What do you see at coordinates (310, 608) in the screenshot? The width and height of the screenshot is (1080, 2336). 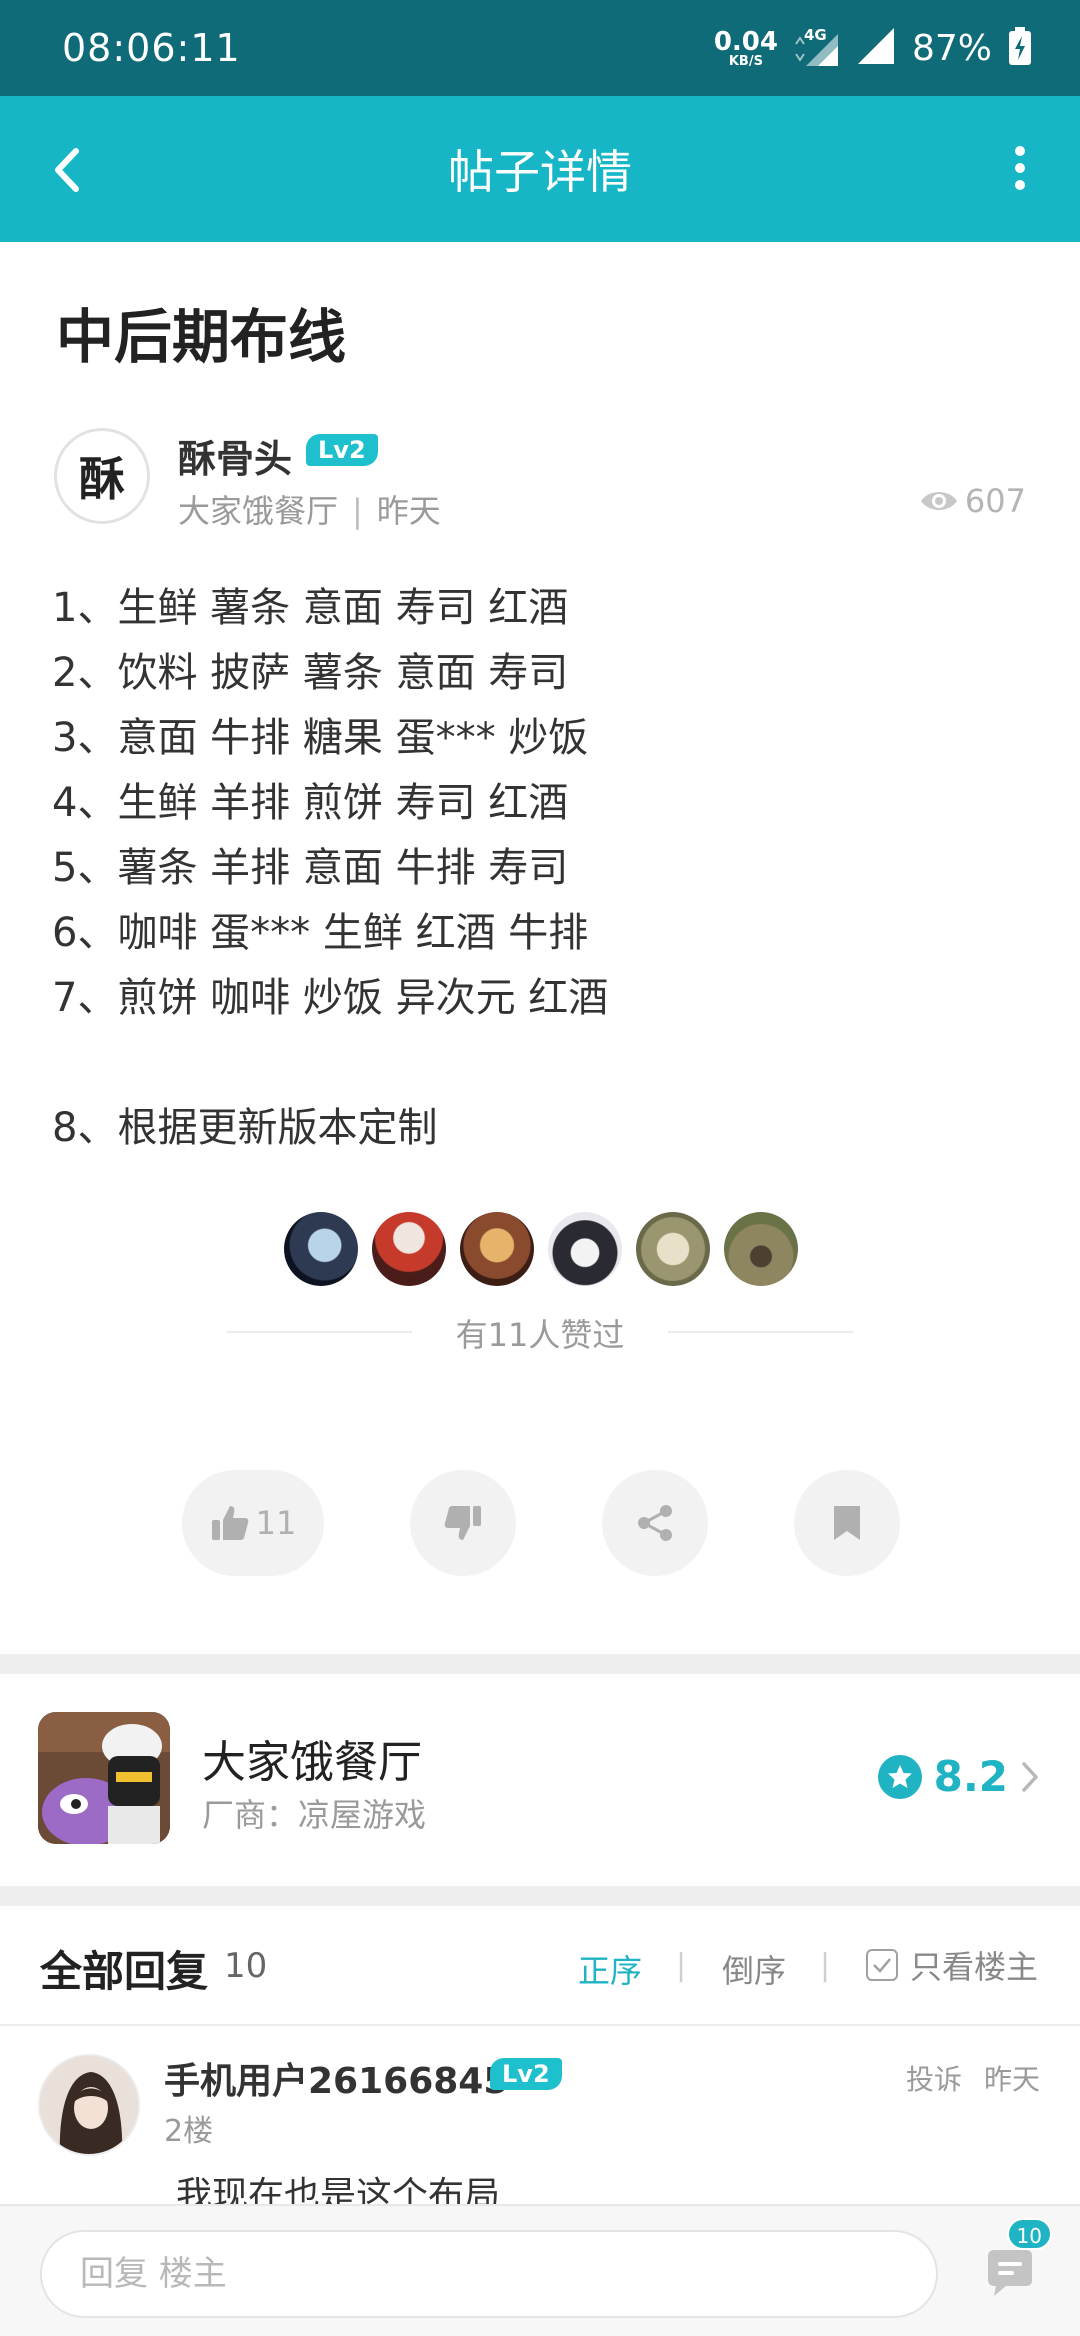 I see `post-line: 1、生鲜 薯条 意面 寿司 红酒` at bounding box center [310, 608].